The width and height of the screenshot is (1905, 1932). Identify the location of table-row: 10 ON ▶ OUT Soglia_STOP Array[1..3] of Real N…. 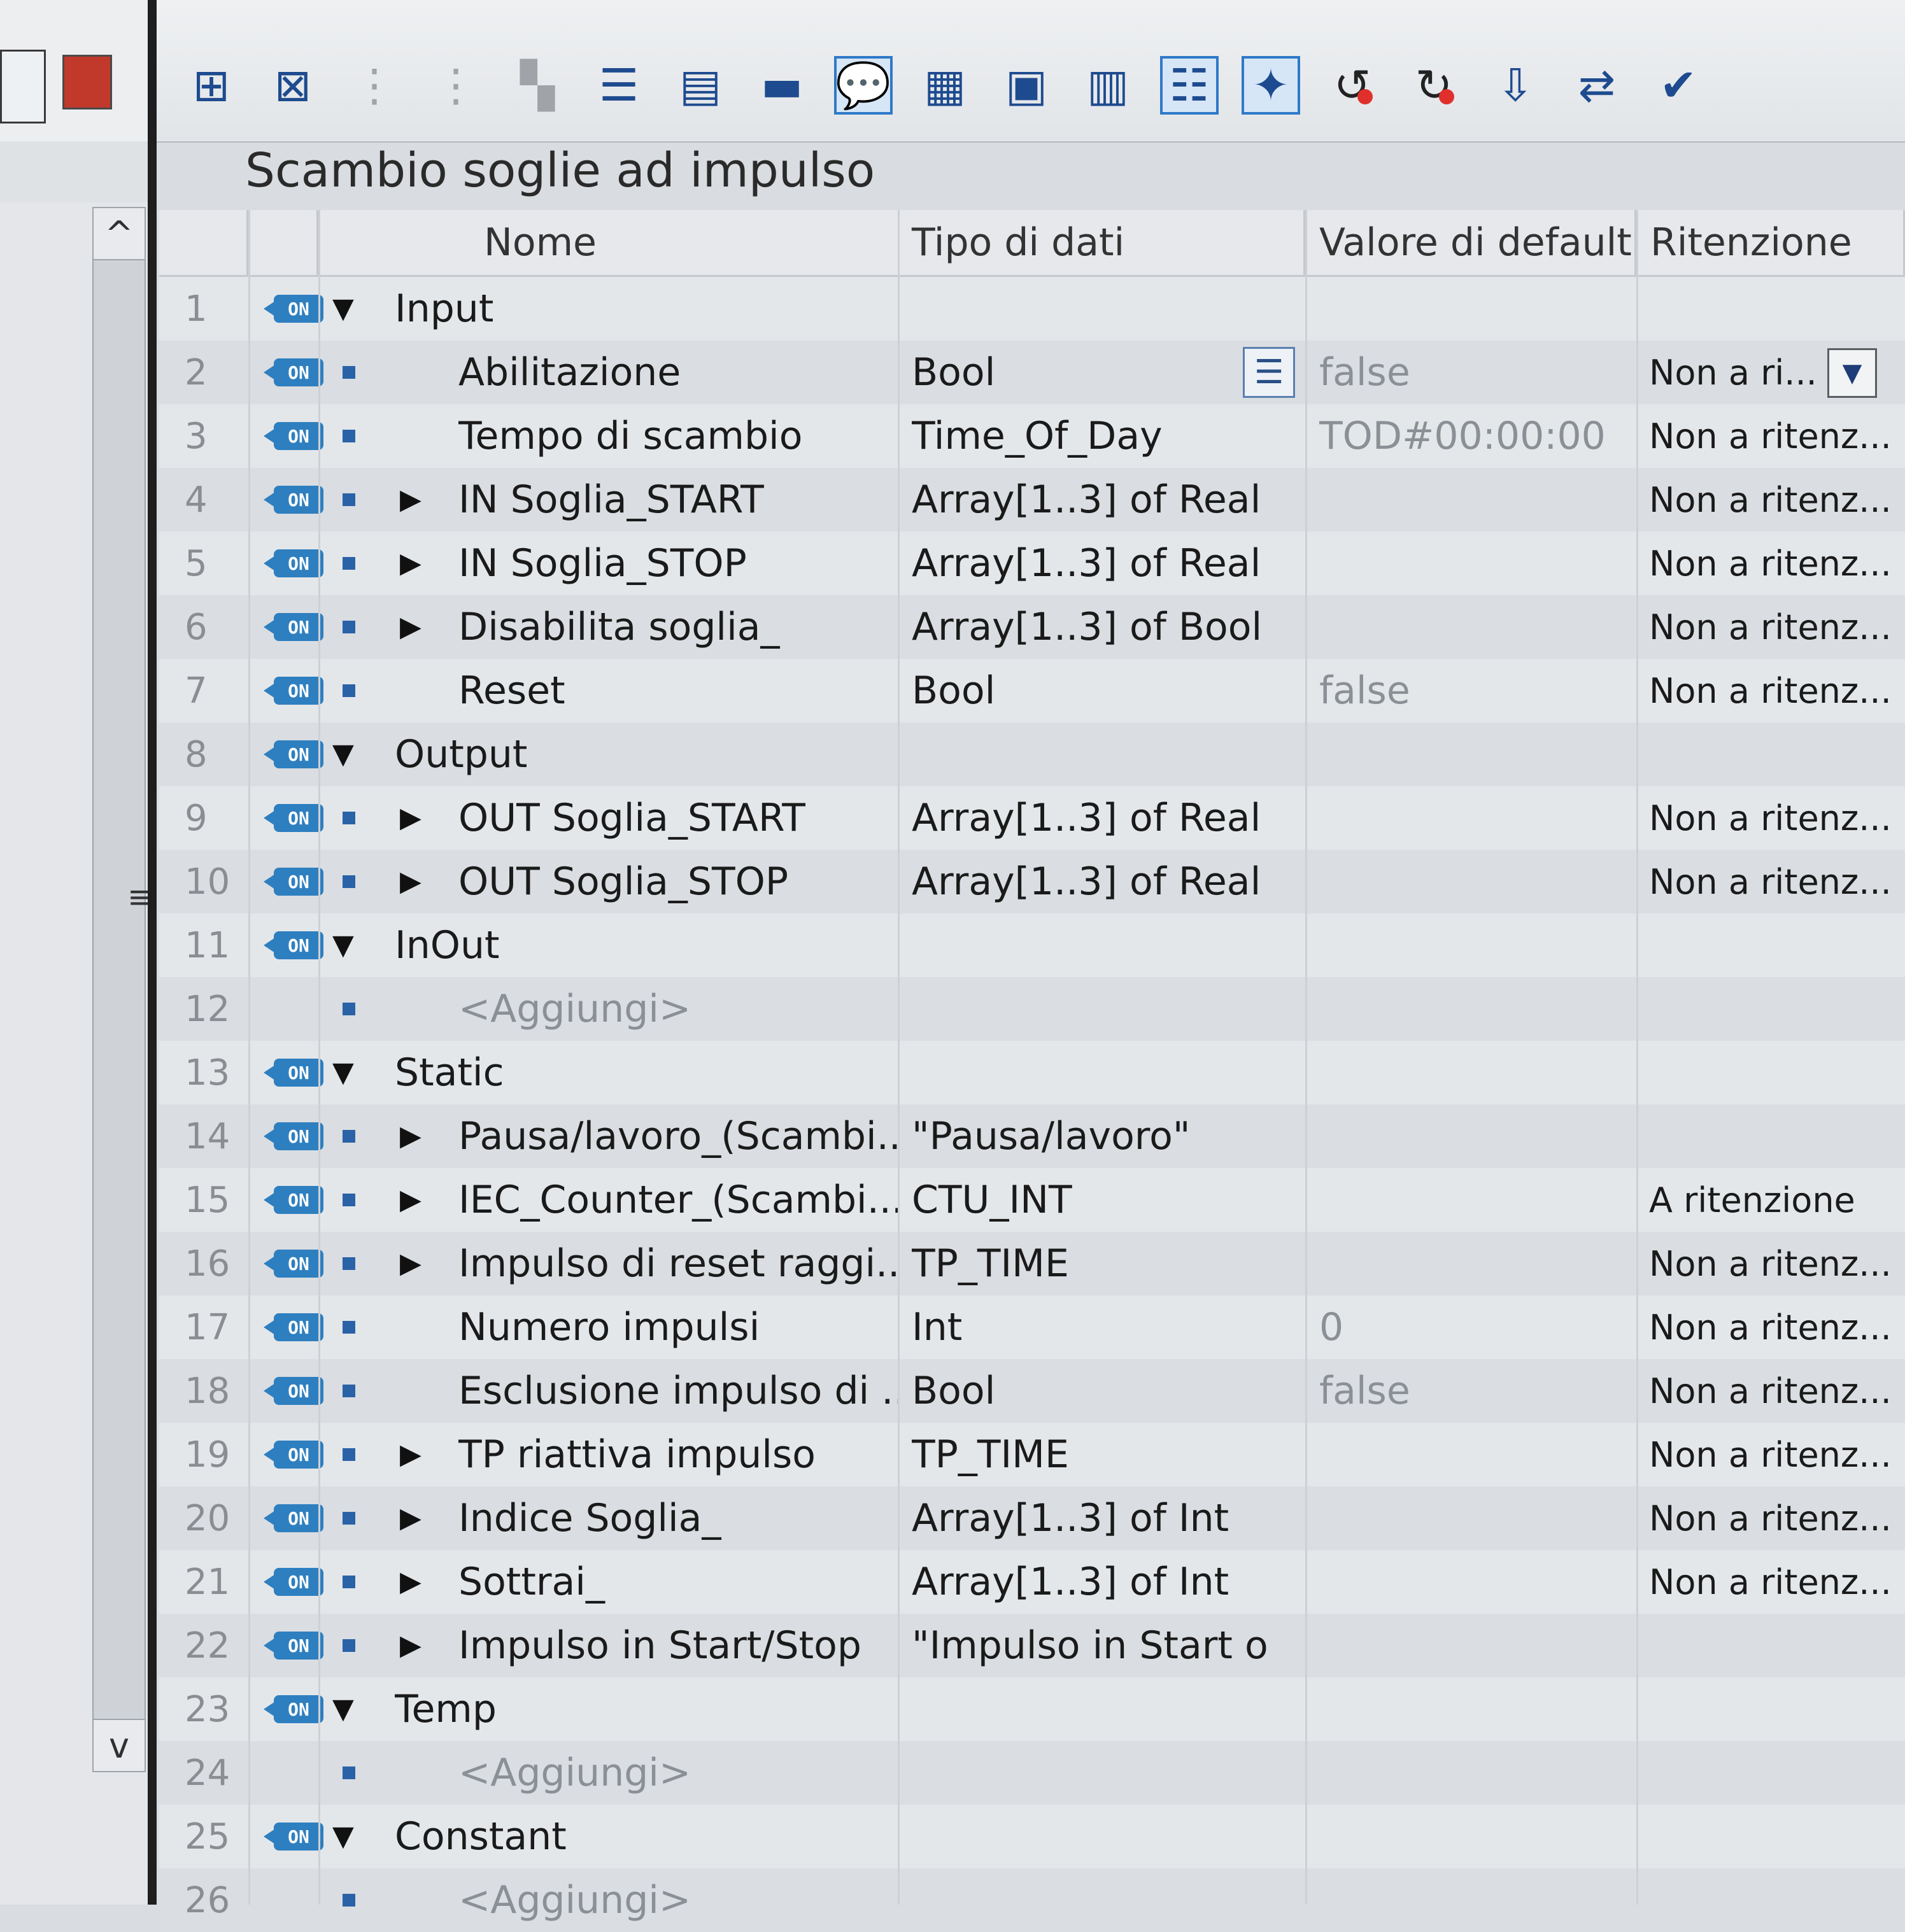
(1032, 881).